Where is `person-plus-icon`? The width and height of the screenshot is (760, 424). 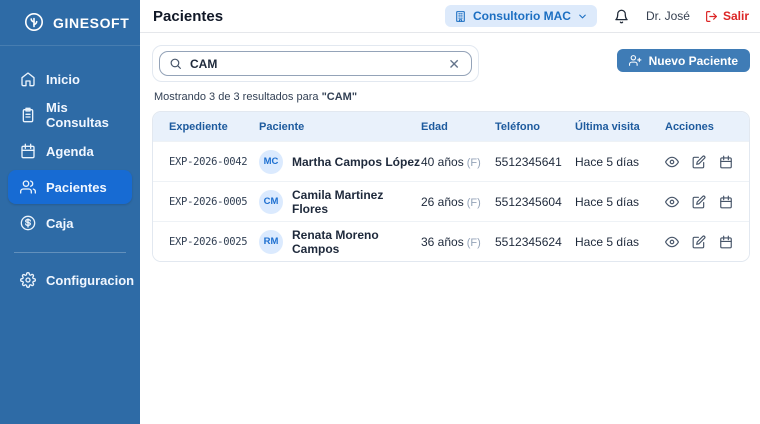 person-plus-icon is located at coordinates (635, 60).